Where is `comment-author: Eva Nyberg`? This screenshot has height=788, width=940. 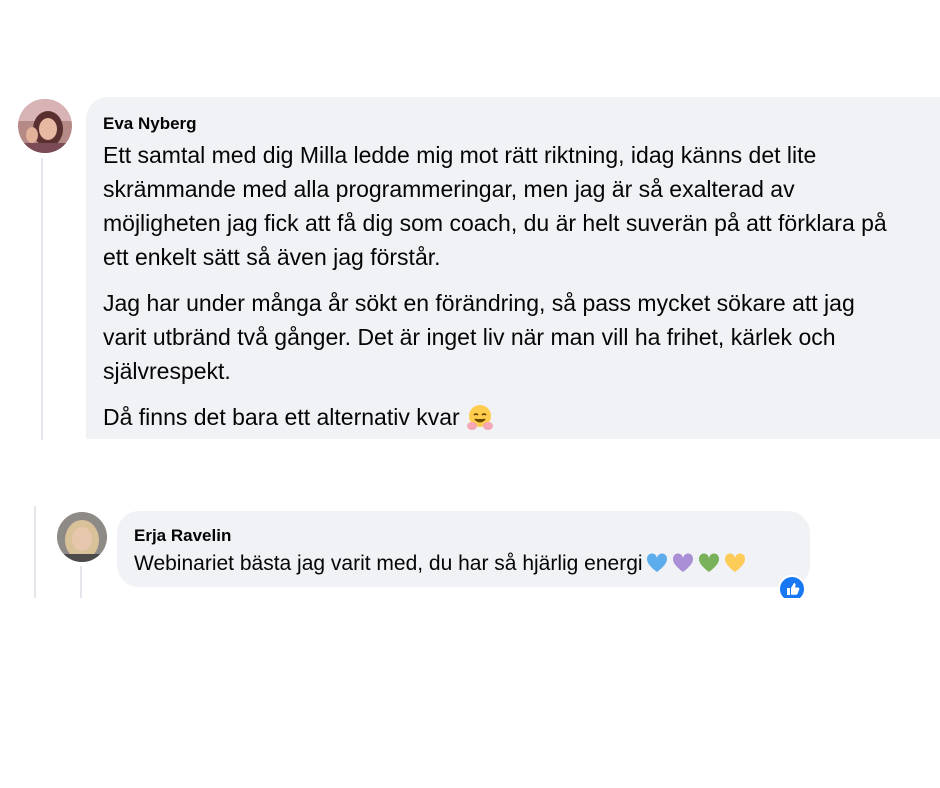
comment-author: Eva Nyberg is located at coordinates (515, 124).